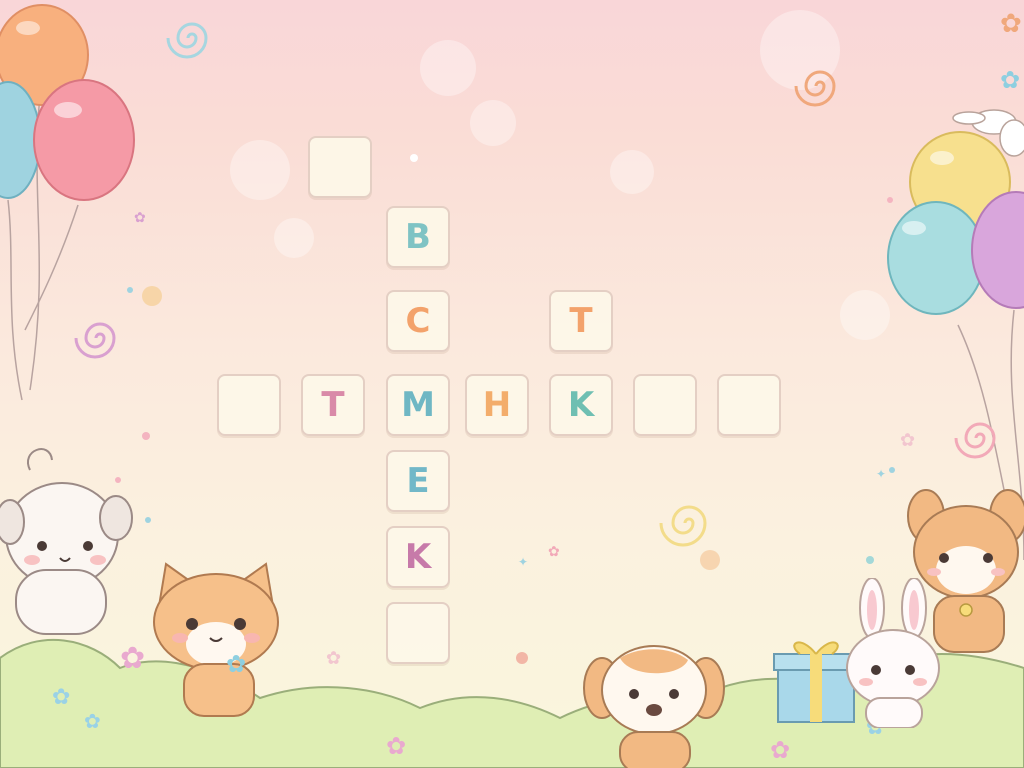  I want to click on white-puppy-character, so click(66, 541).